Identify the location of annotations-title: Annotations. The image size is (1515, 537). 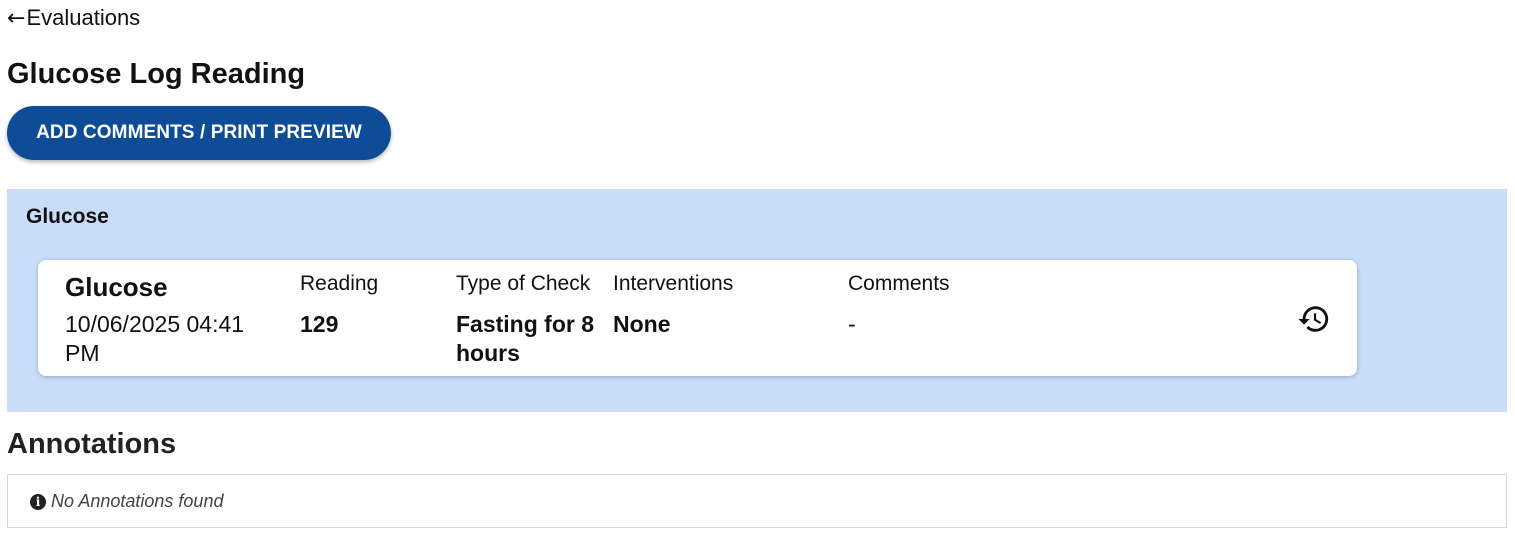
(92, 444).